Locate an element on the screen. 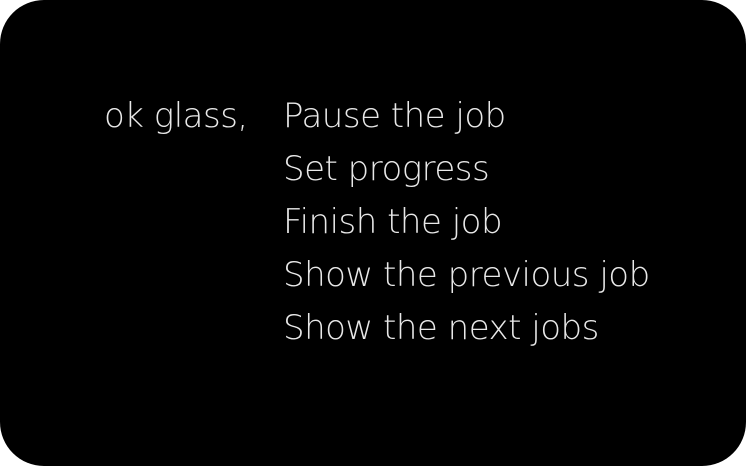 The image size is (746, 466). command-pause-job: Pause the job is located at coordinates (466, 116).